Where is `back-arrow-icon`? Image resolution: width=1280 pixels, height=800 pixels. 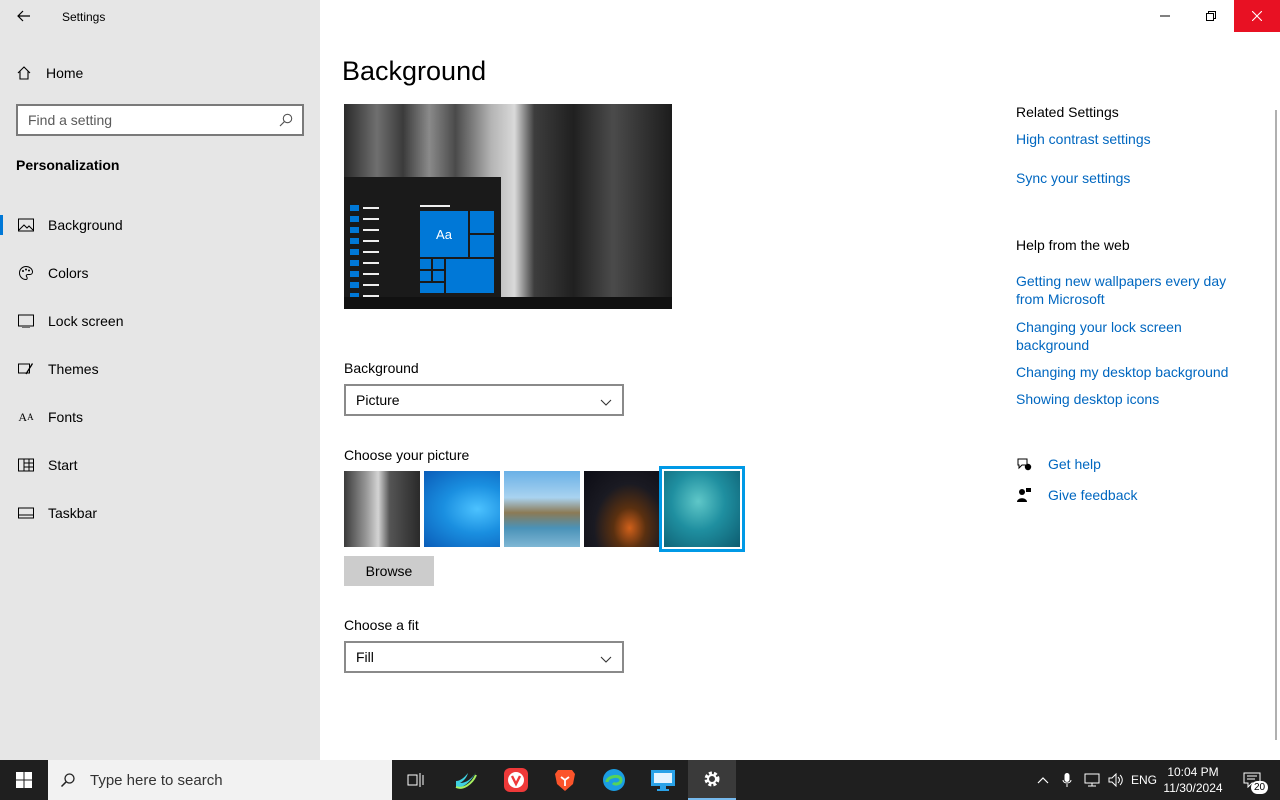 back-arrow-icon is located at coordinates (23, 16).